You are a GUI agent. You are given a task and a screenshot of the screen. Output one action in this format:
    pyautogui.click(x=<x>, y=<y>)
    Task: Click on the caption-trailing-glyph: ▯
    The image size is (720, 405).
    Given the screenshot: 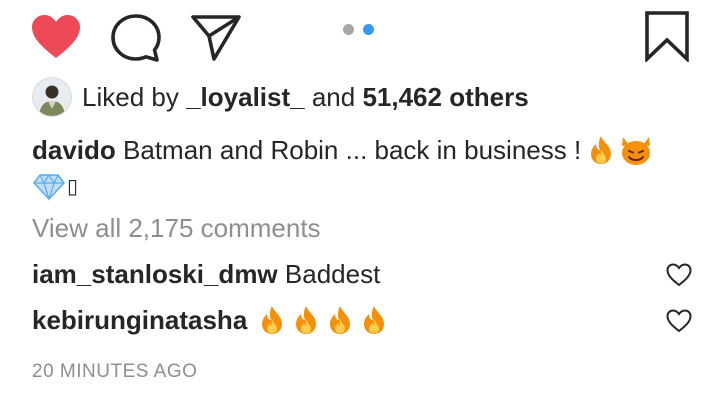 What is the action you would take?
    pyautogui.click(x=73, y=187)
    